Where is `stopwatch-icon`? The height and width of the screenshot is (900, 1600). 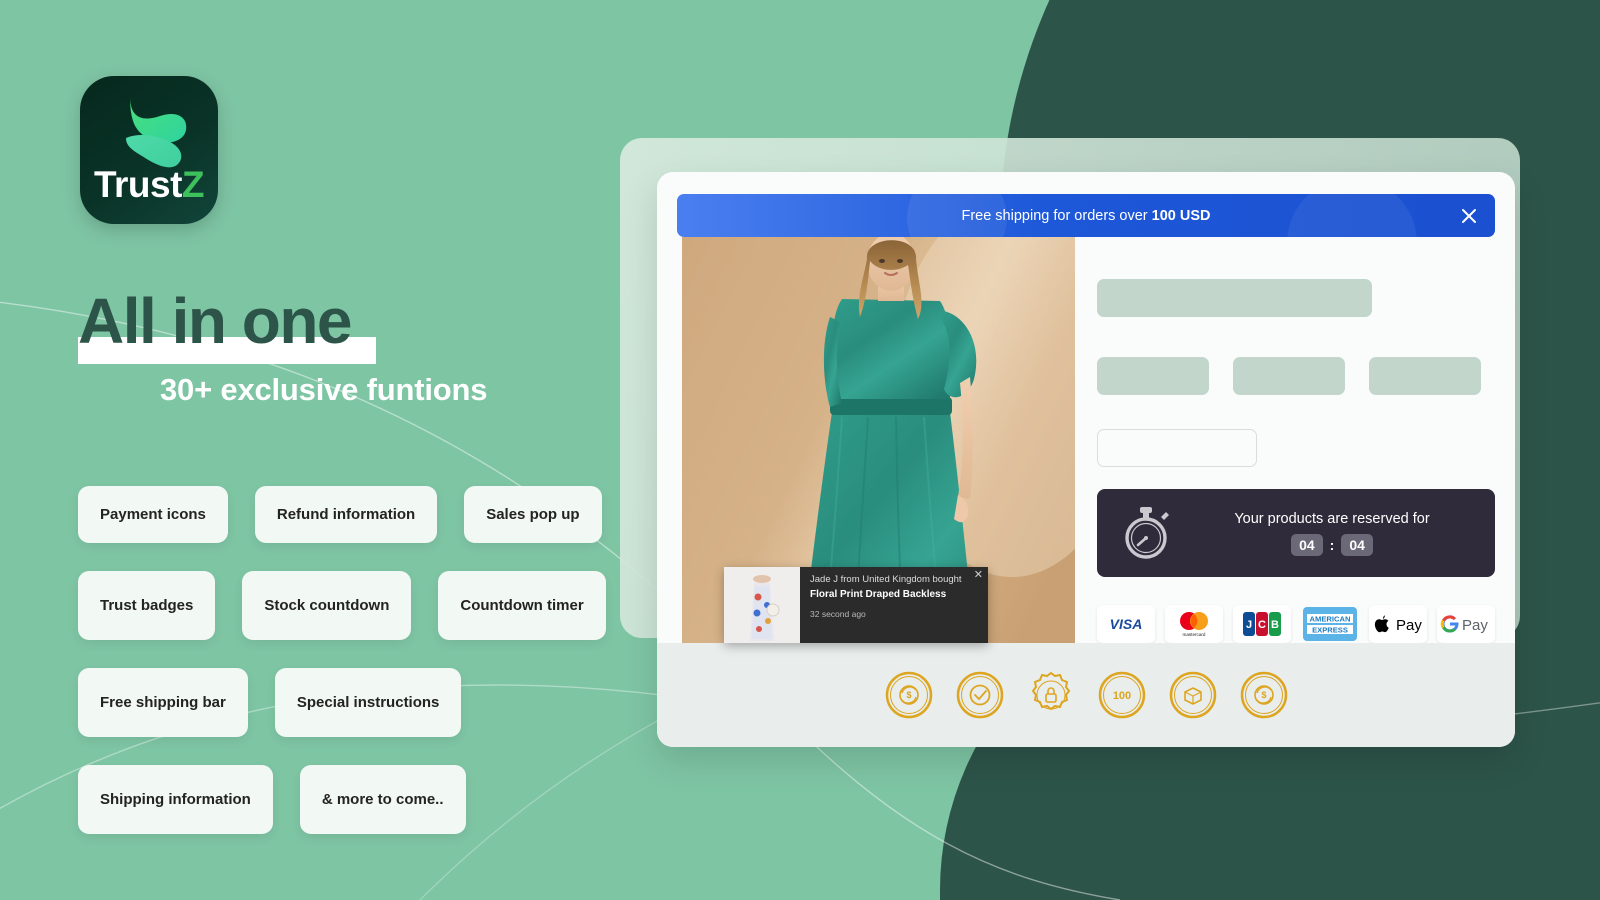 stopwatch-icon is located at coordinates (1147, 533).